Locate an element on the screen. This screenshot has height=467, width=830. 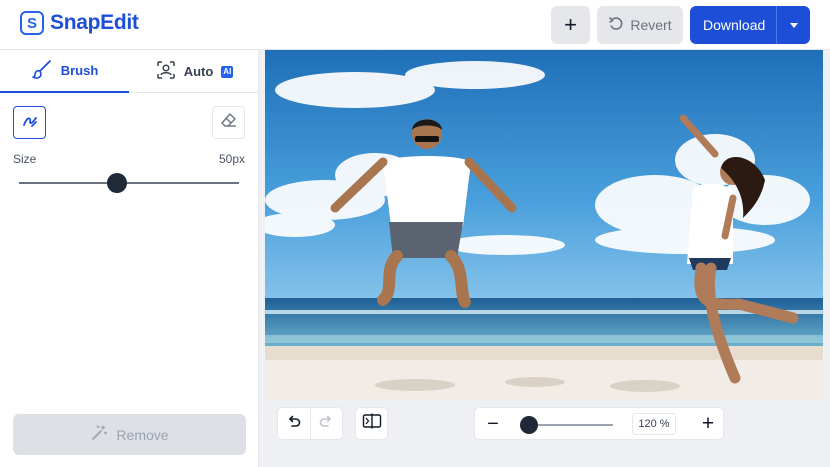
redo-button is located at coordinates (325, 423).